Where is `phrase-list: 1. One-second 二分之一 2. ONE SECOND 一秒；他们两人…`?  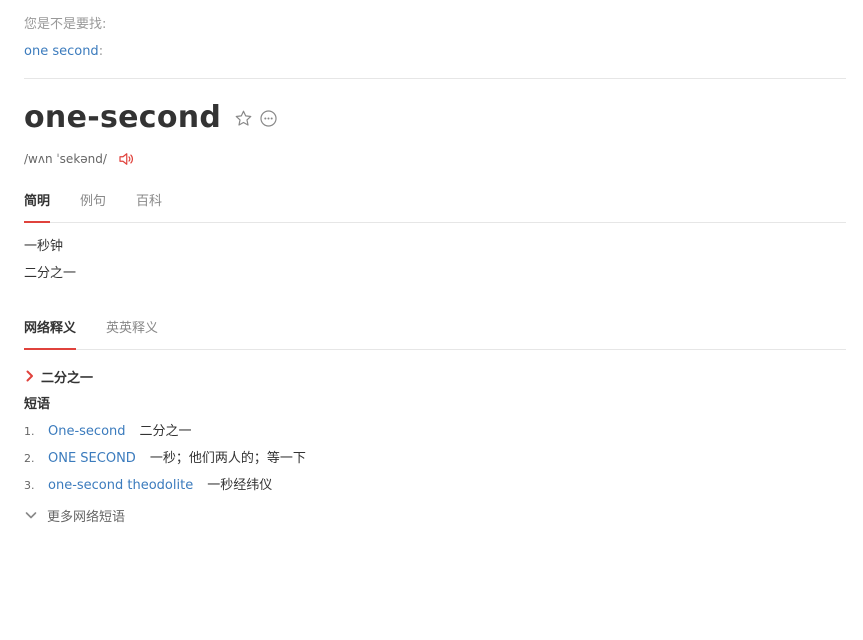 phrase-list: 1. One-second 二分之一 2. ONE SECOND 一秒；他们两人… is located at coordinates (165, 462).